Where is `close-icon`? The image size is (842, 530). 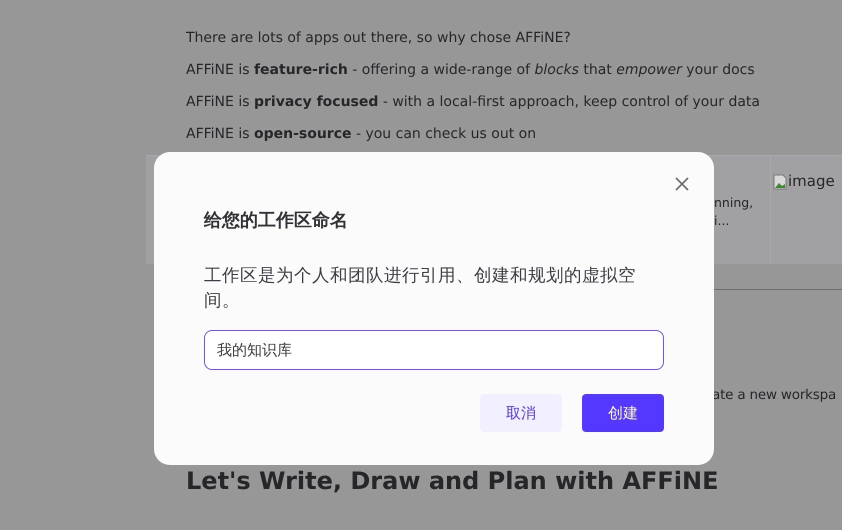
close-icon is located at coordinates (682, 184).